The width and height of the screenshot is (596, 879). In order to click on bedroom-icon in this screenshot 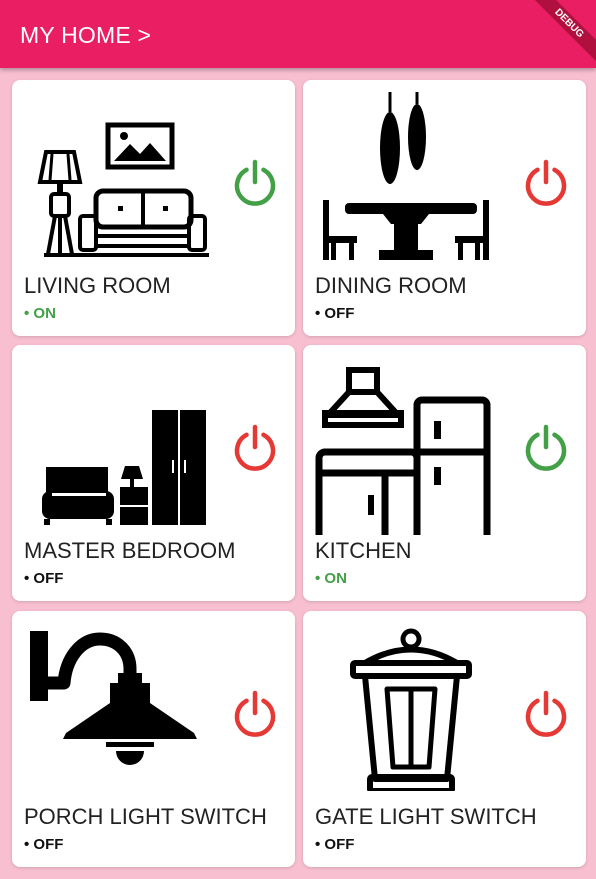, I will do `click(124, 467)`.